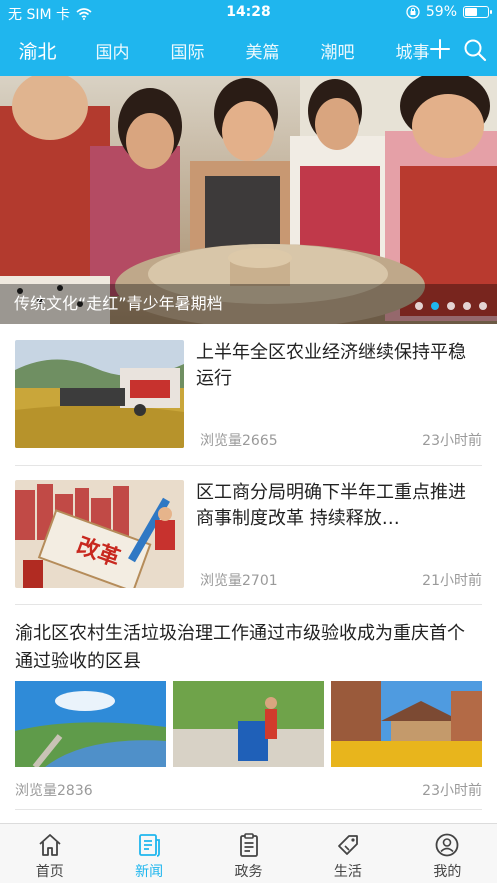 The width and height of the screenshot is (497, 883). What do you see at coordinates (187, 50) in the screenshot?
I see `tab-international: 国际` at bounding box center [187, 50].